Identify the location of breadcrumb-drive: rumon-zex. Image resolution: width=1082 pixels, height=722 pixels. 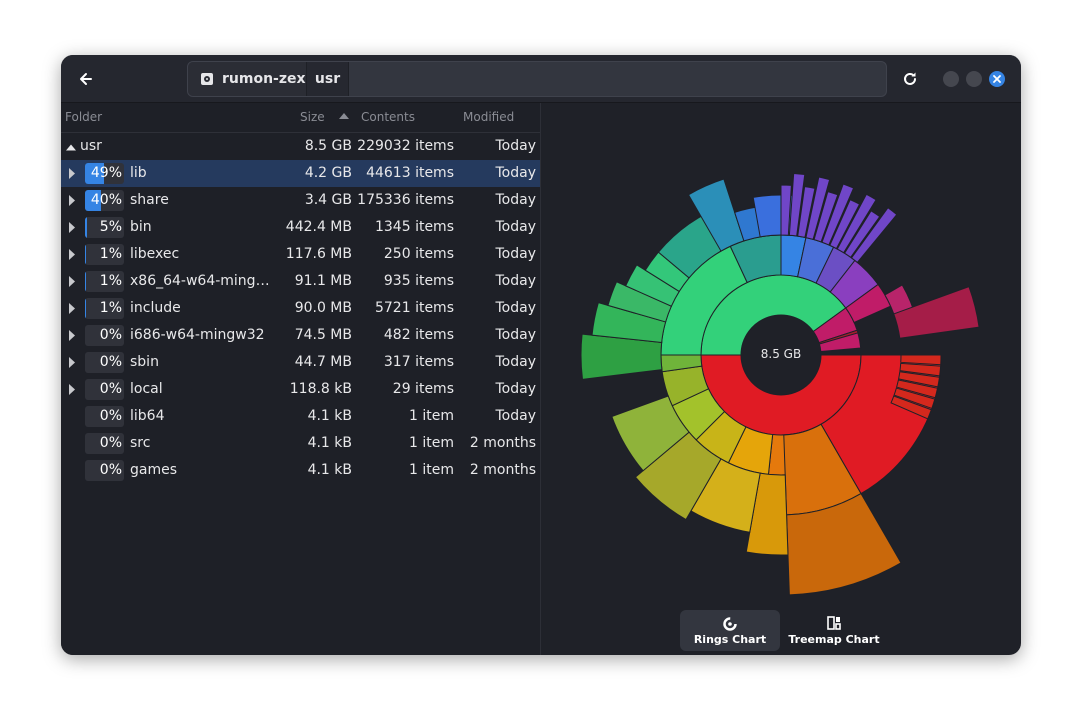
(247, 79).